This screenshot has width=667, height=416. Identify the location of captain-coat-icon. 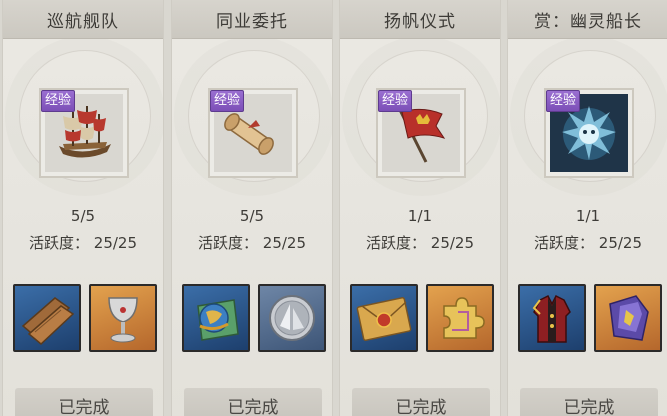
(551, 318).